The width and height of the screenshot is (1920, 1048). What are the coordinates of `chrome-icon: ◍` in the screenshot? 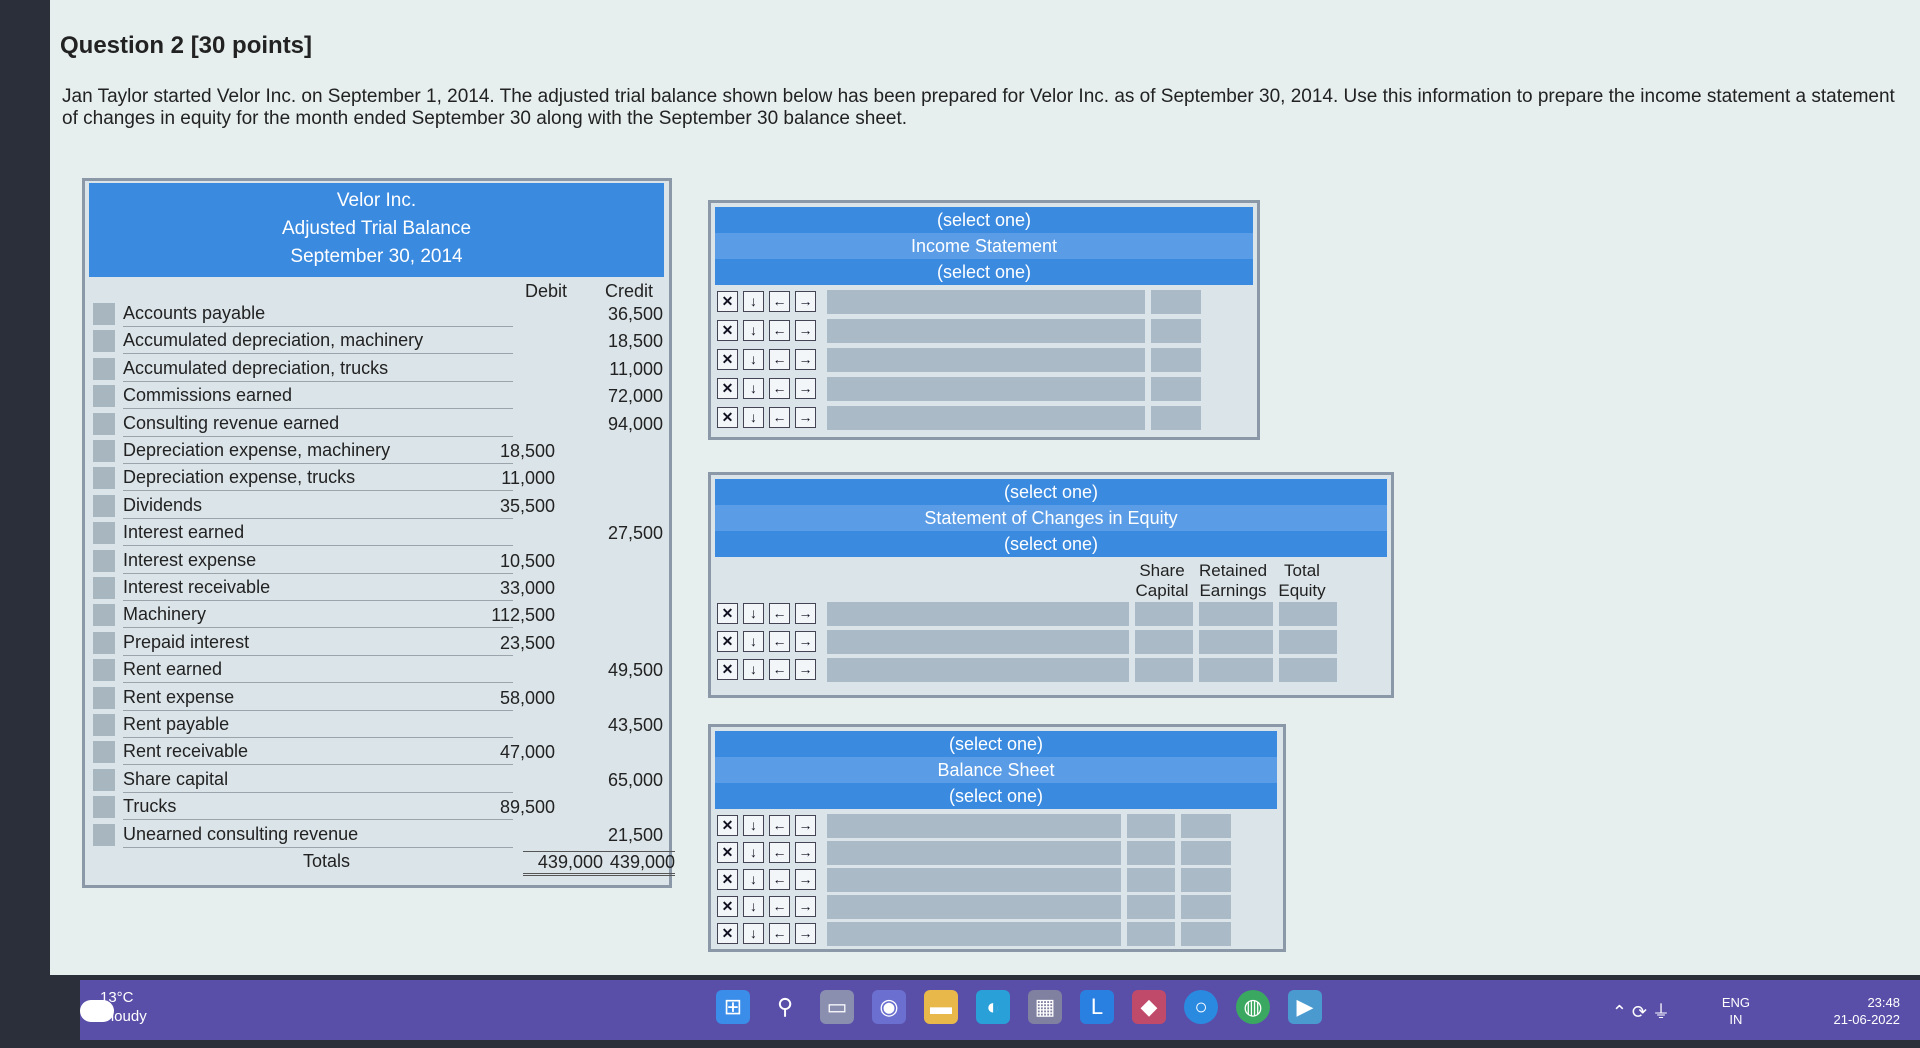 It's located at (1253, 1007).